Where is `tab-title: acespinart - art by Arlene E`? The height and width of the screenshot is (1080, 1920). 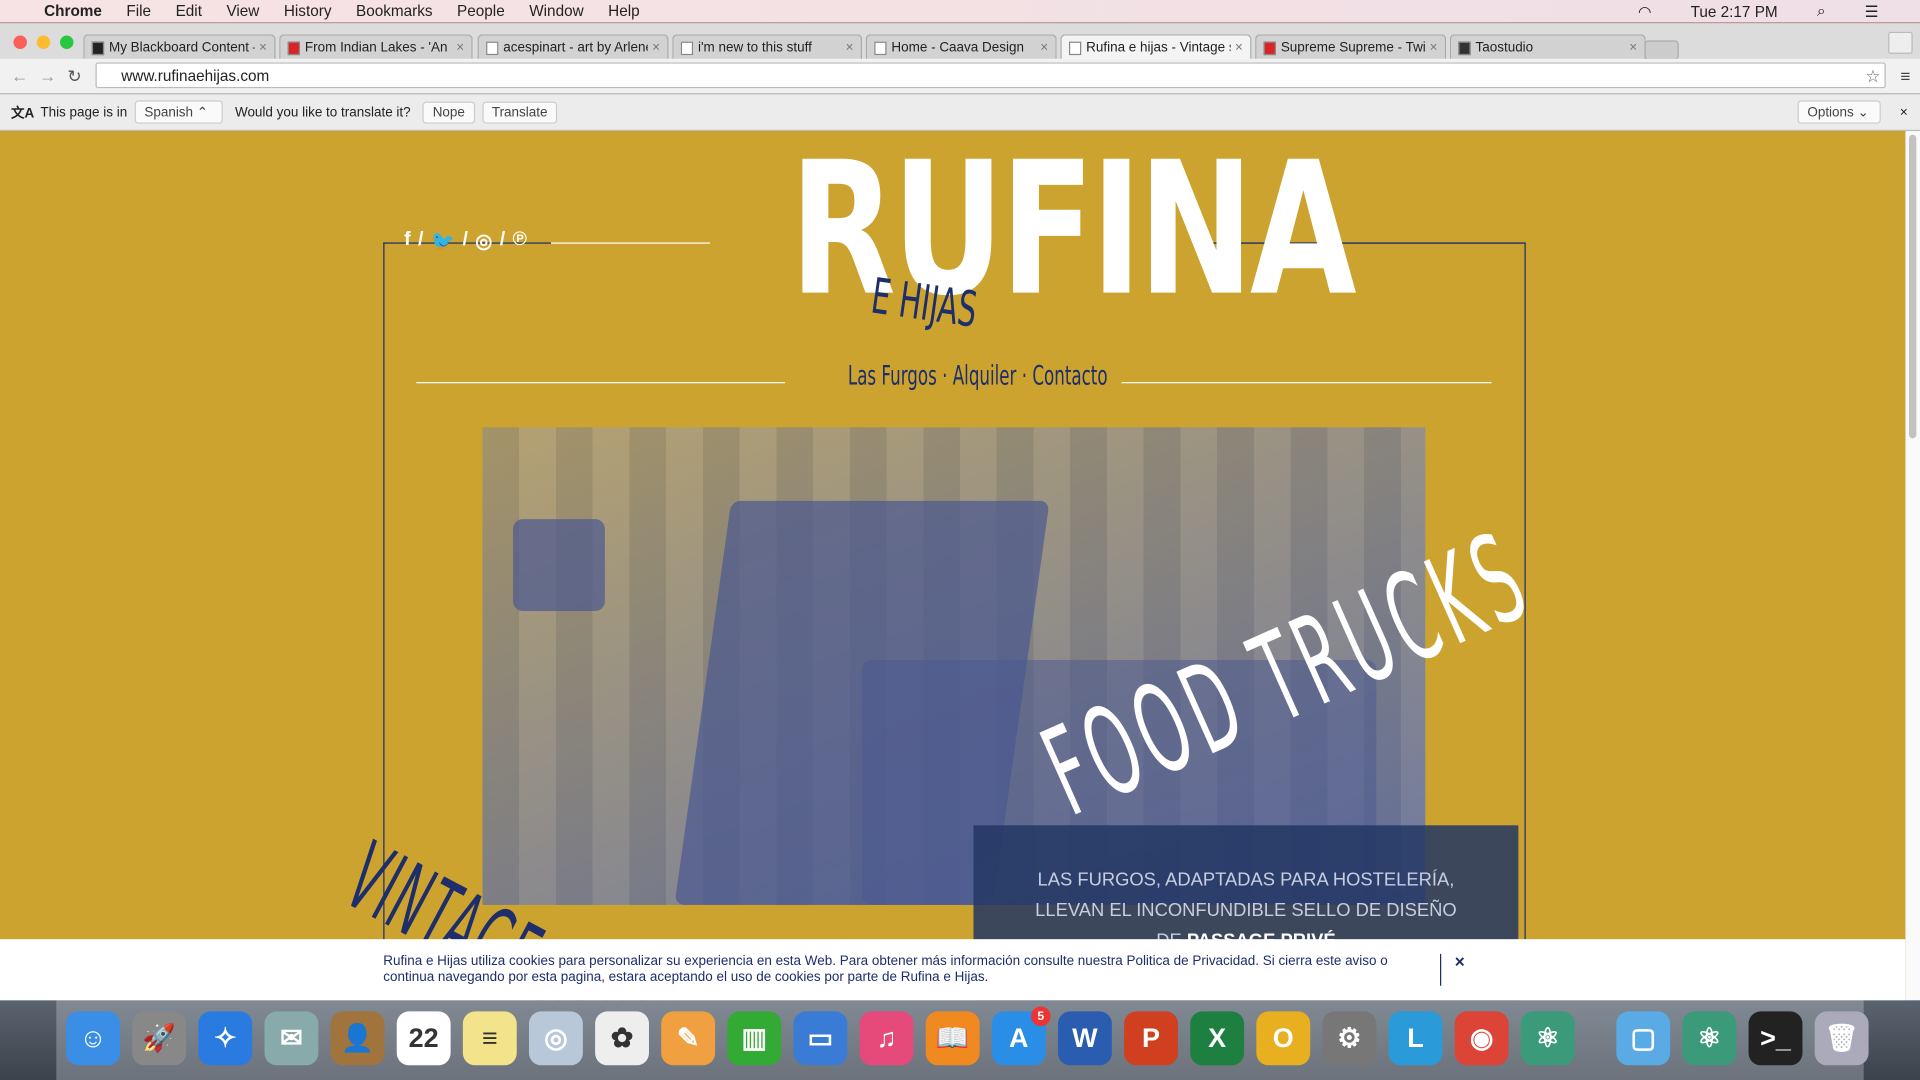
tab-title: acespinart - art by Arlene E is located at coordinates (575, 48).